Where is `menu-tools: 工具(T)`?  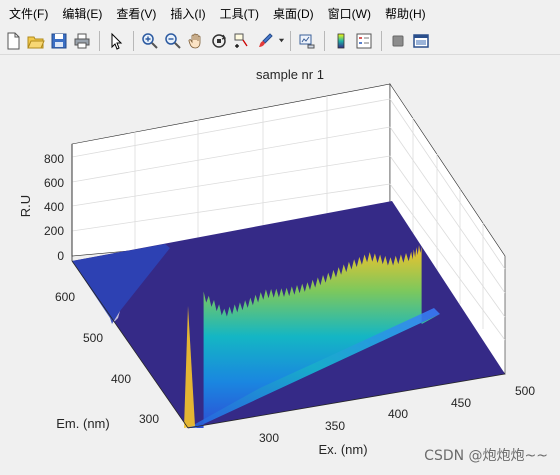
menu-tools: 工具(T) is located at coordinates (239, 13).